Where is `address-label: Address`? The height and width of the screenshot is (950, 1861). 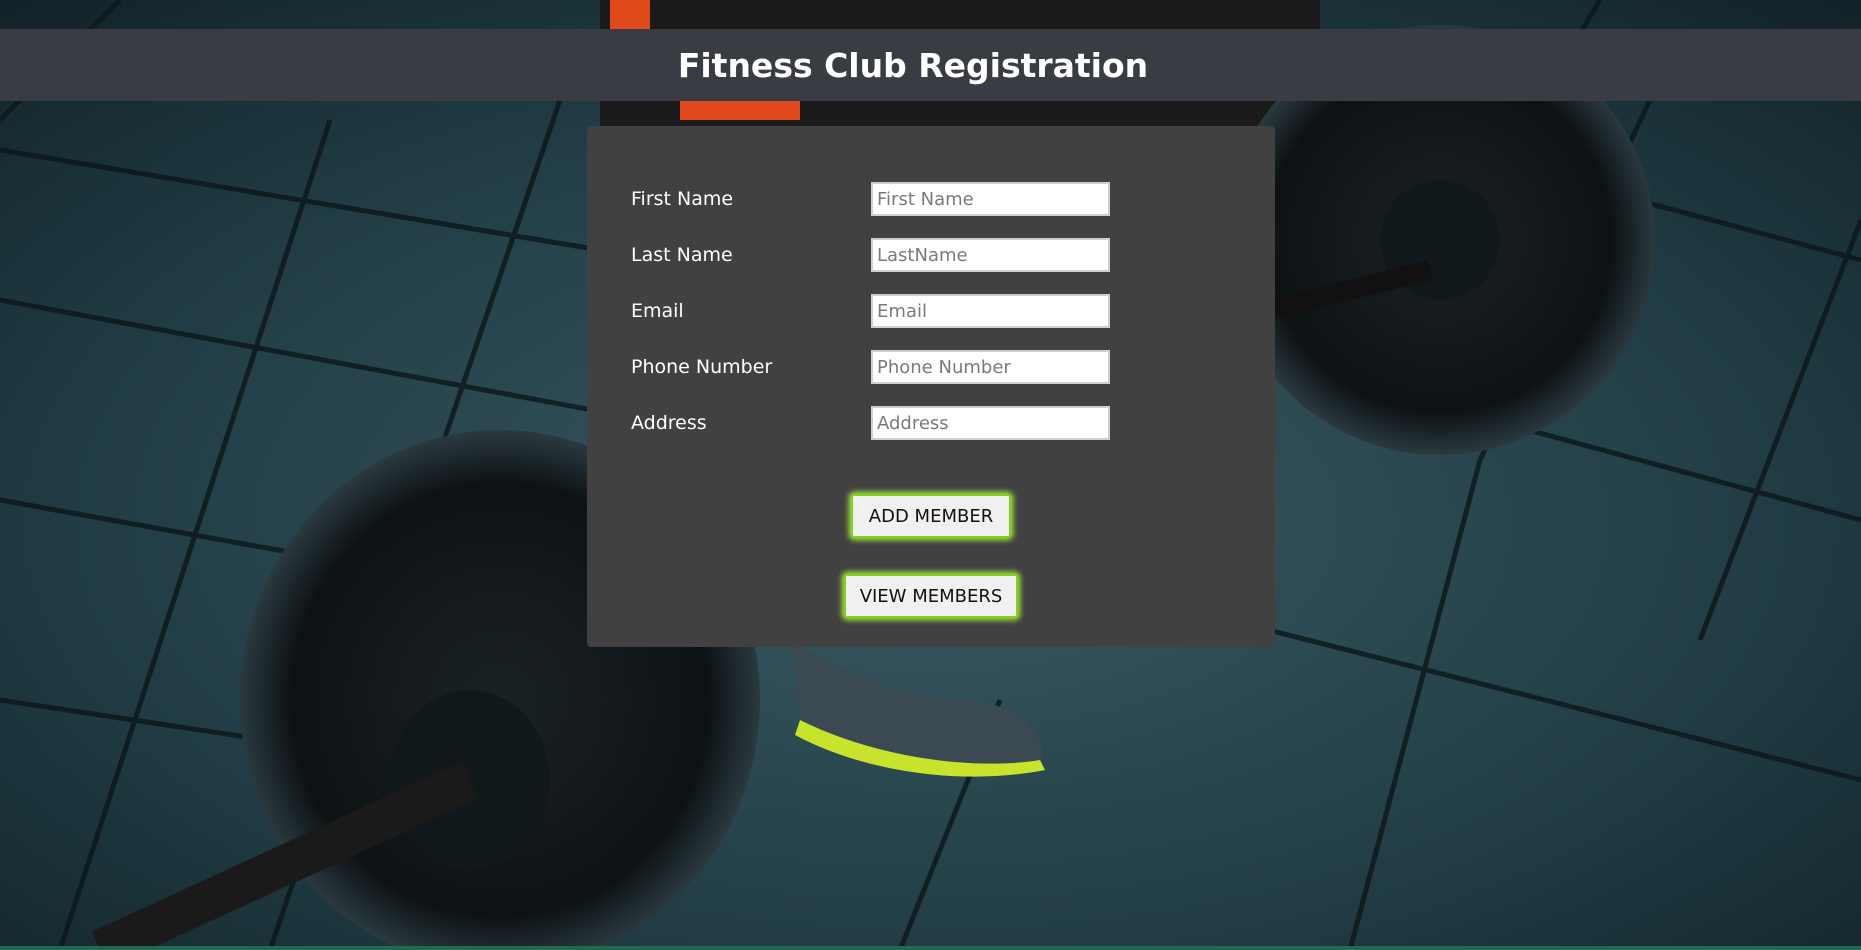 address-label: Address is located at coordinates (669, 423).